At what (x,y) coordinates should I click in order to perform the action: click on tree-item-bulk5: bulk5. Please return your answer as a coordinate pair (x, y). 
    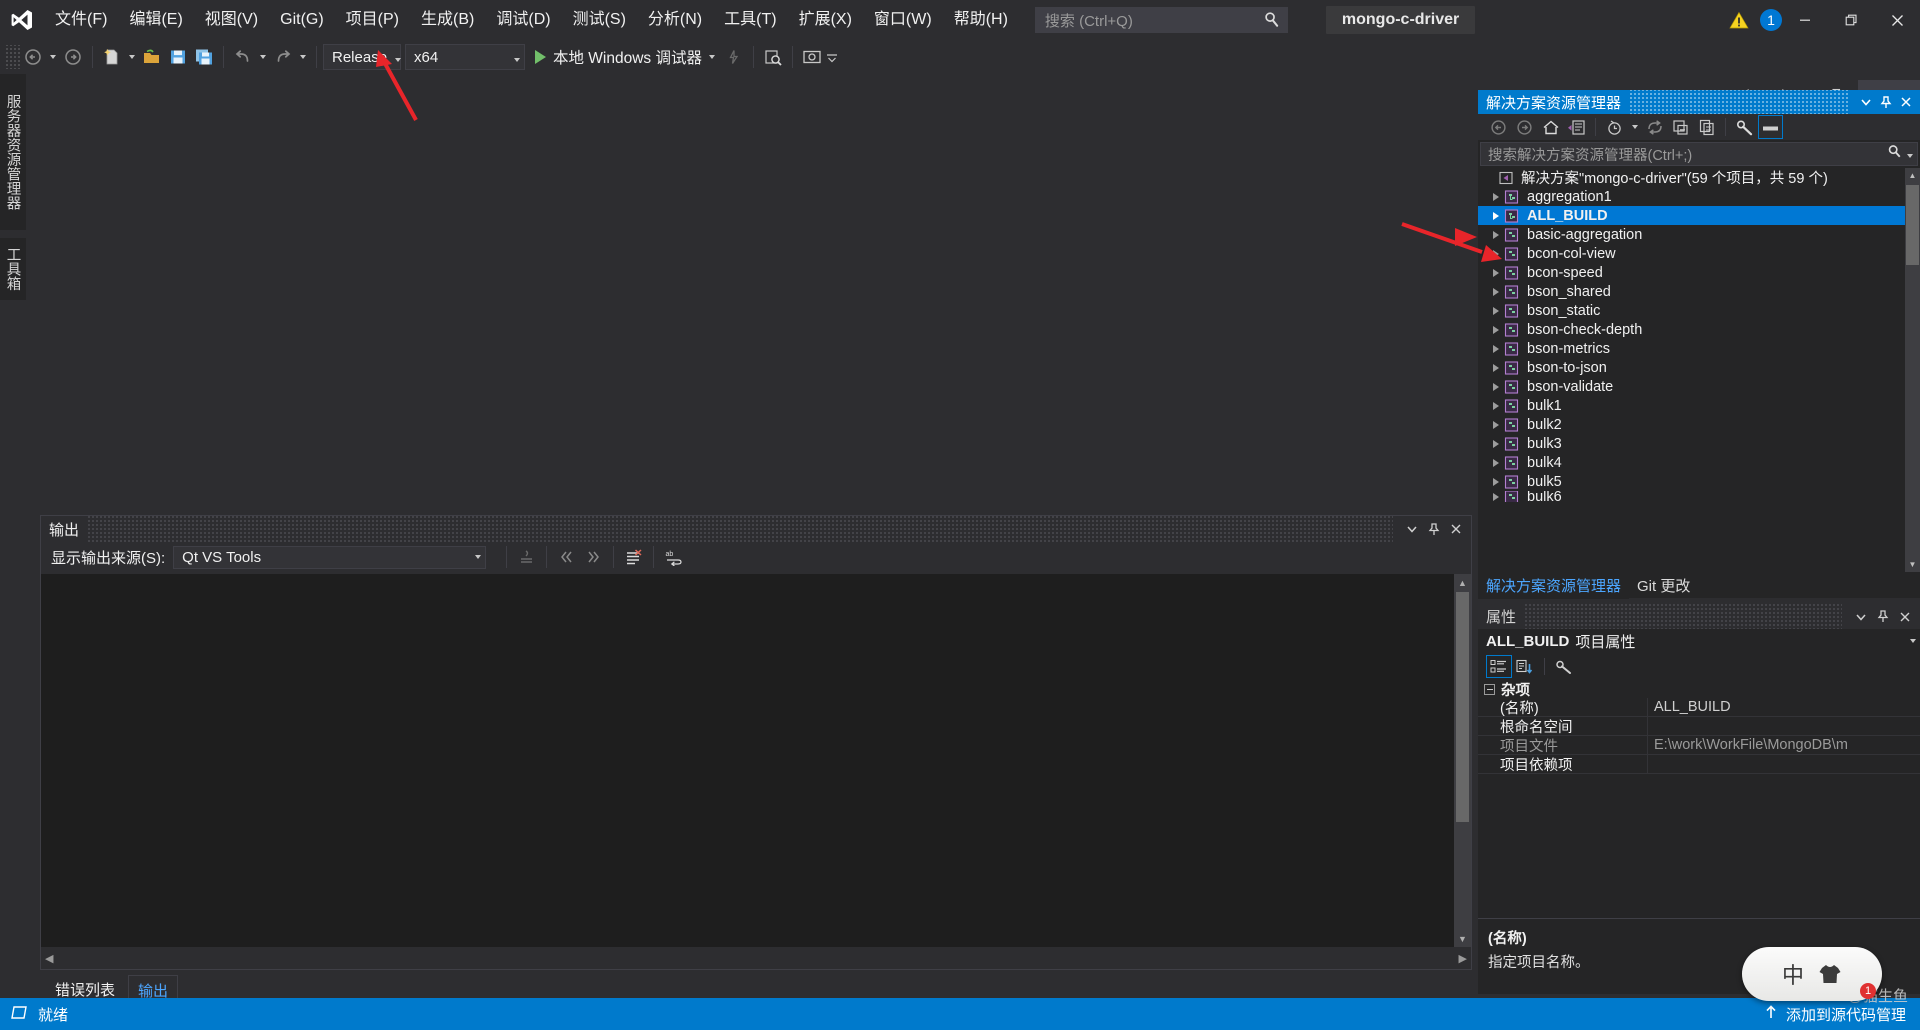
    Looking at the image, I should click on (1699, 481).